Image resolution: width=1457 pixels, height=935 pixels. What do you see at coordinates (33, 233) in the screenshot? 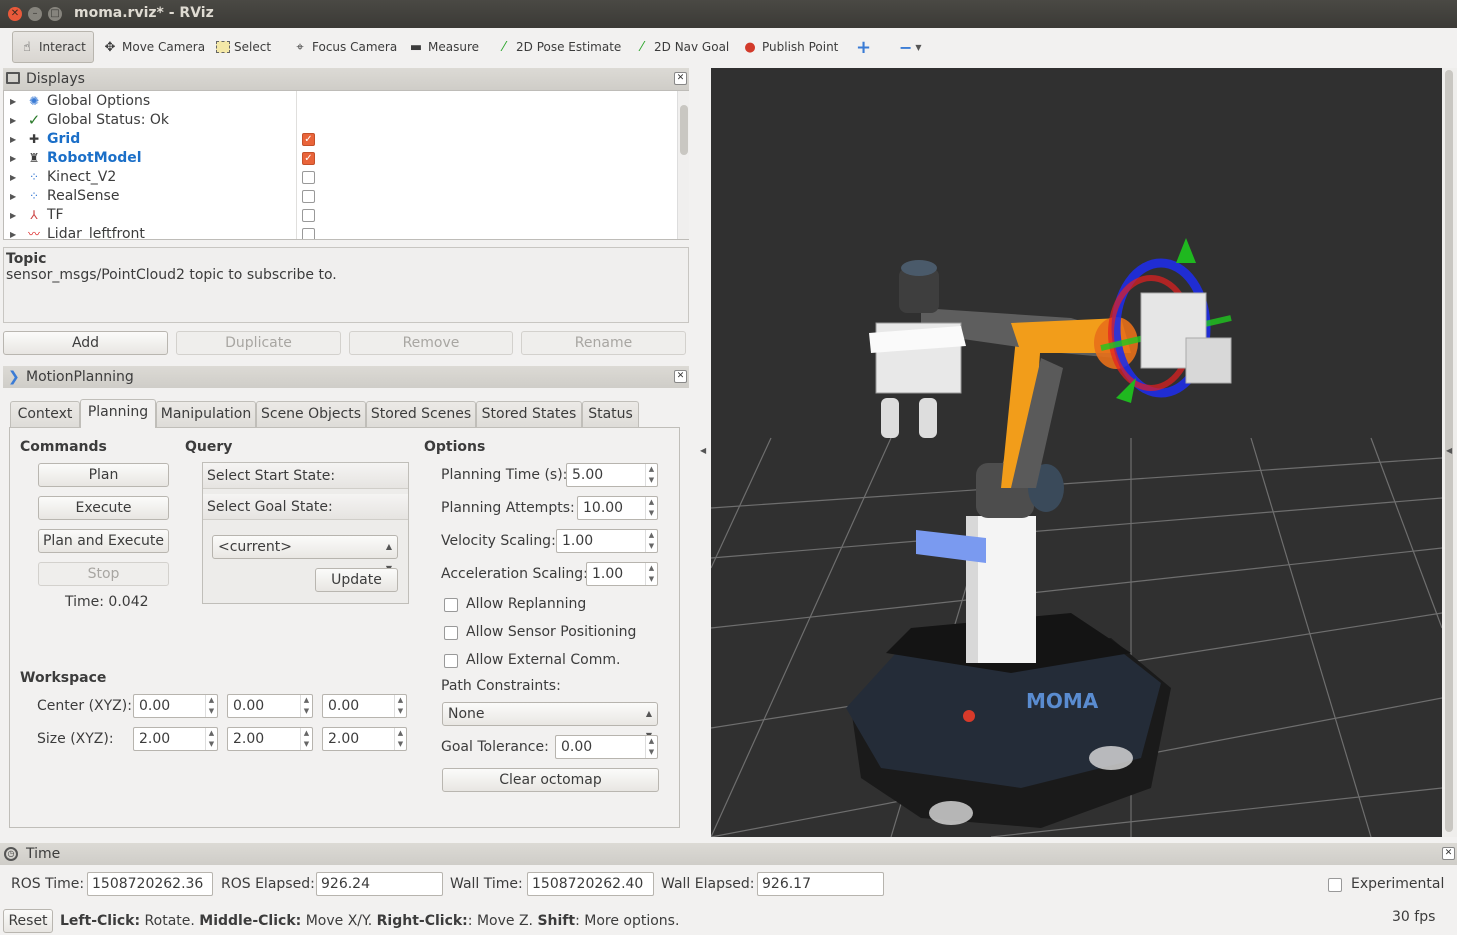
I see `laser-icon: 〰` at bounding box center [33, 233].